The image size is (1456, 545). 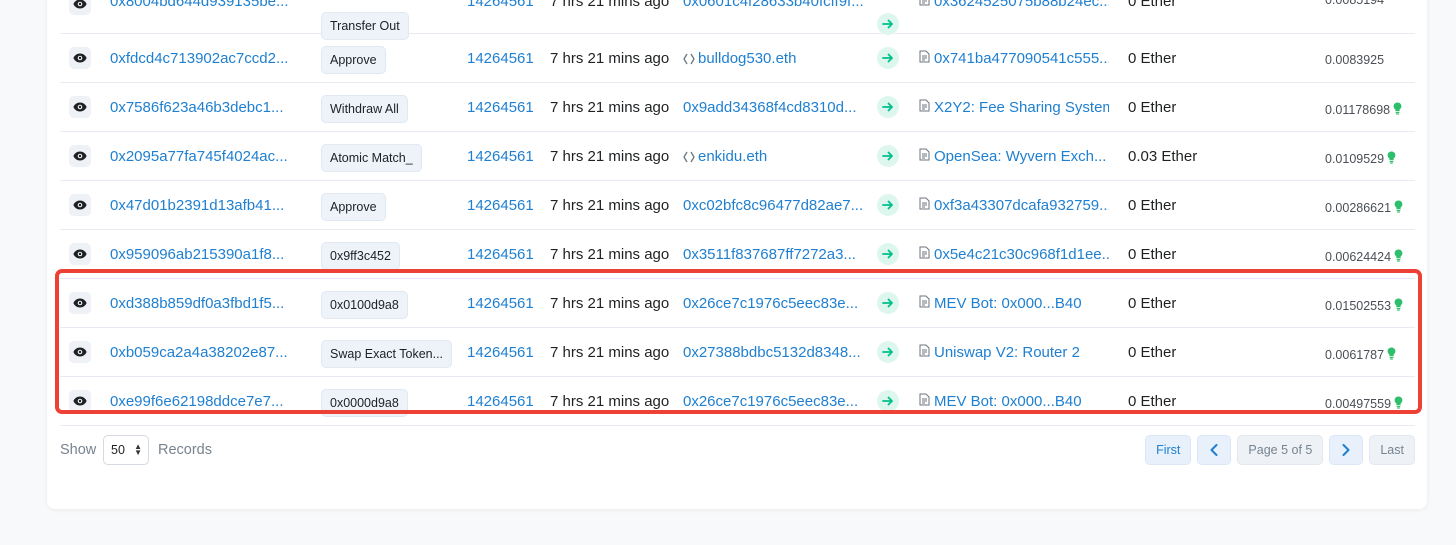 What do you see at coordinates (1168, 450) in the screenshot?
I see `first-page-button: First` at bounding box center [1168, 450].